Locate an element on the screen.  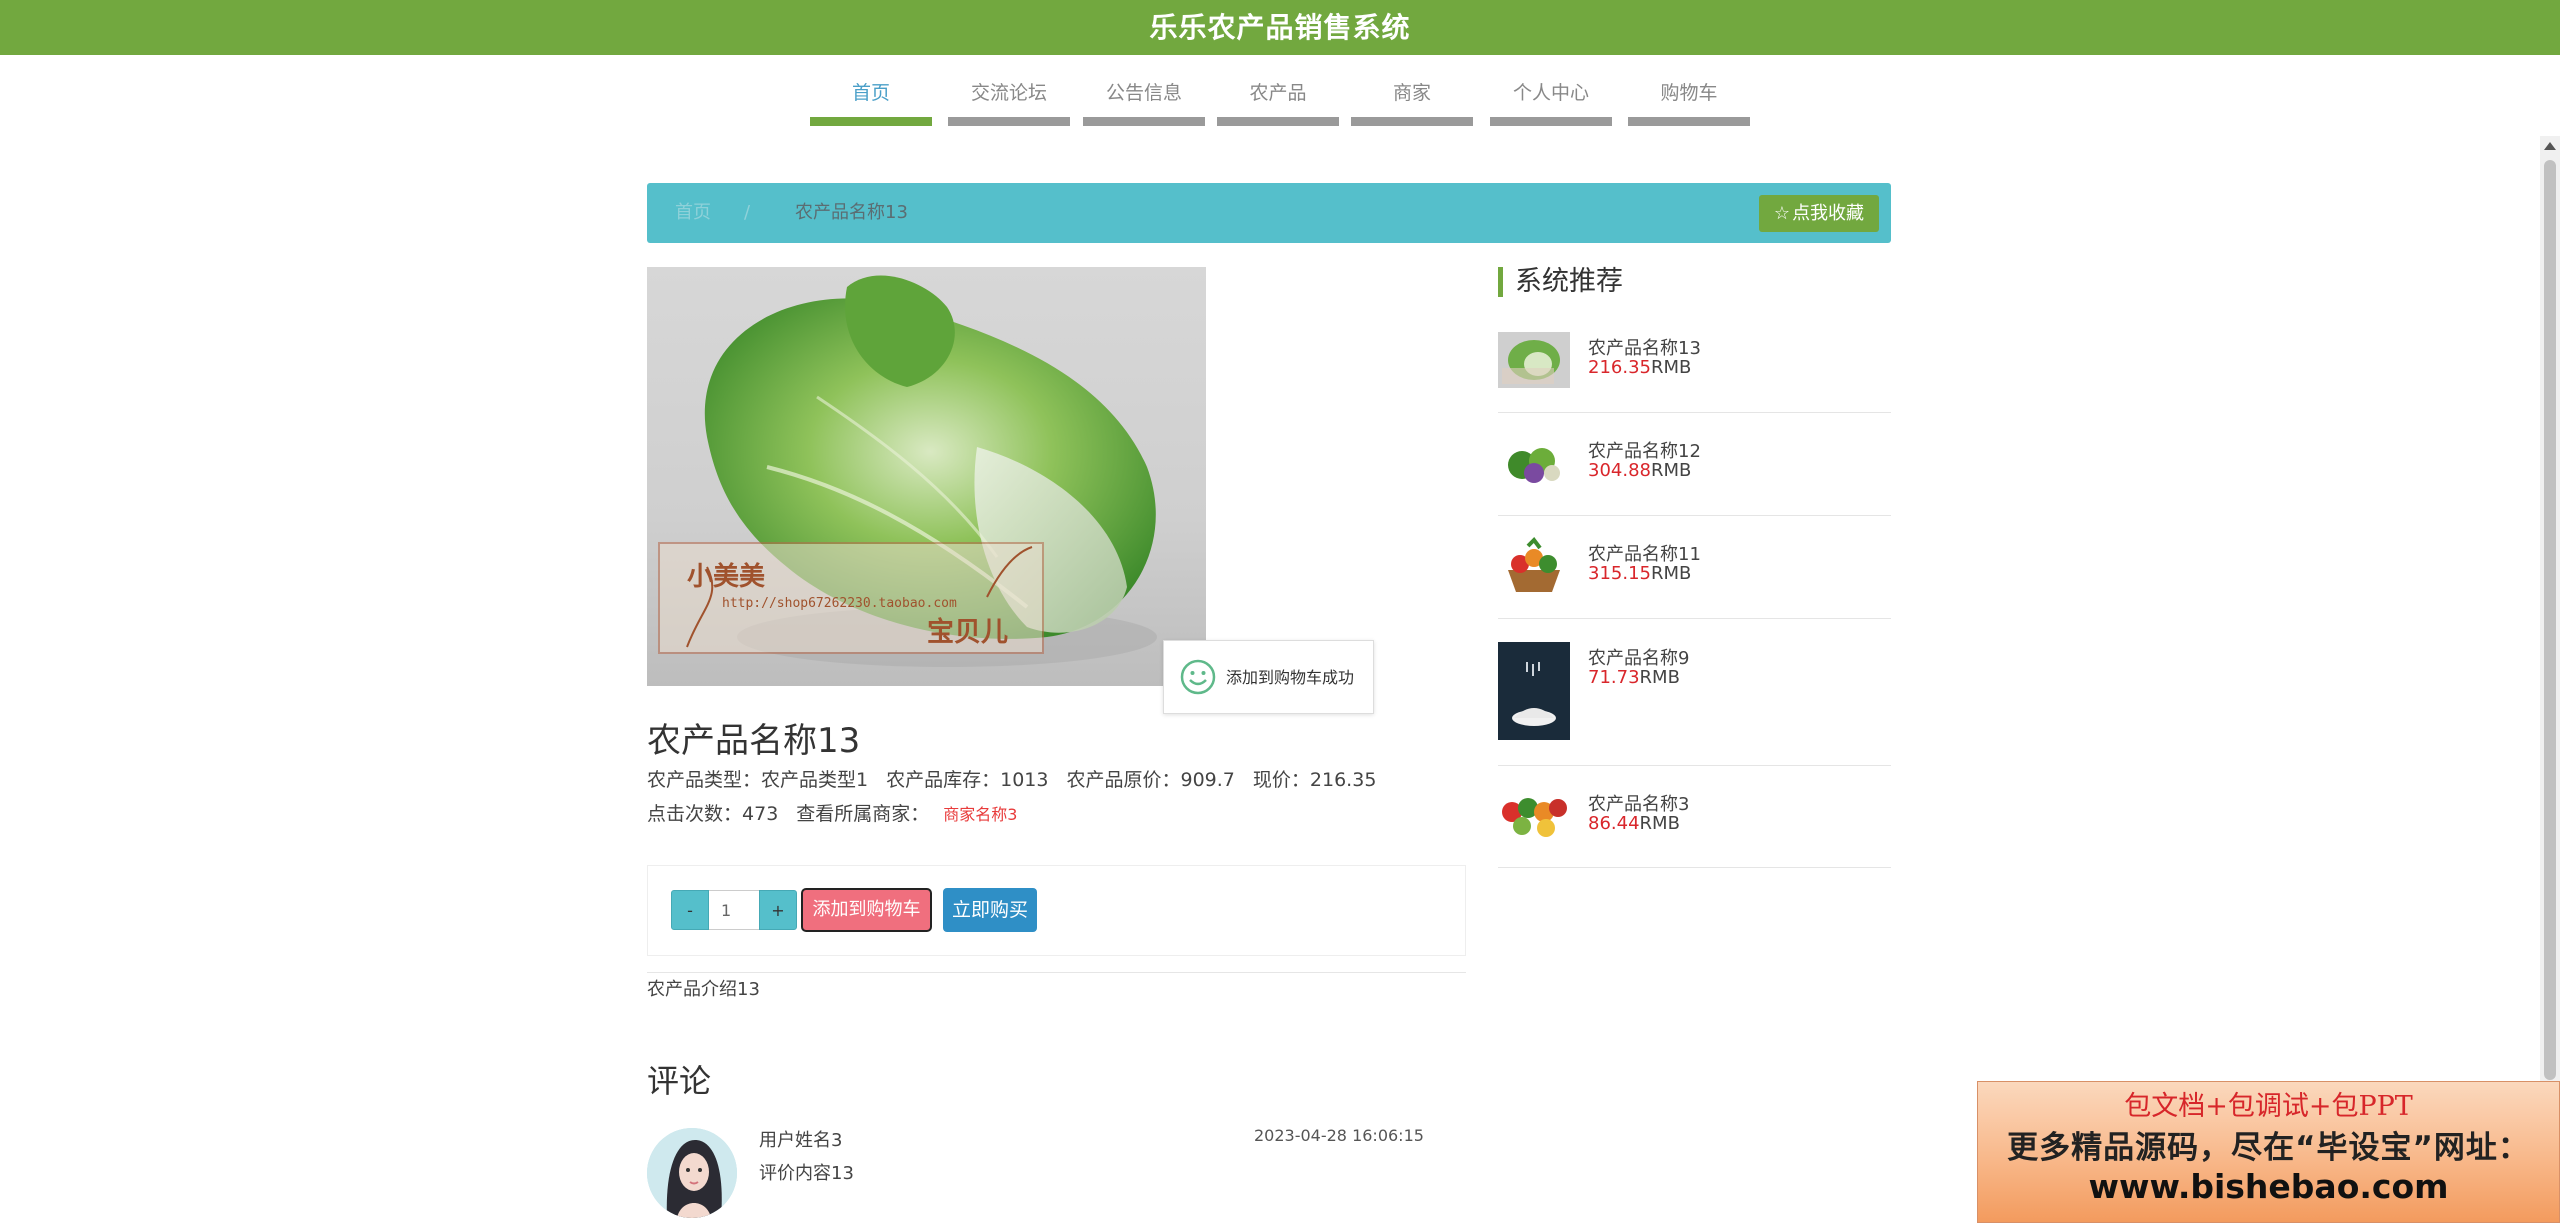
nav-item-label: 购物车 is located at coordinates (1689, 93).